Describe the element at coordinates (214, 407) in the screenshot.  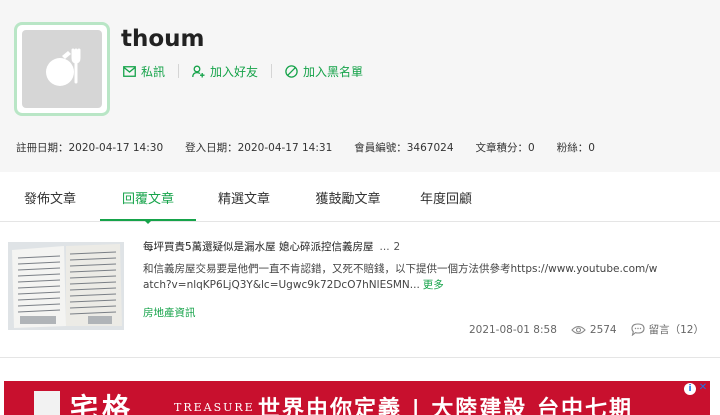
I see `ad-brand: TREASURE` at that location.